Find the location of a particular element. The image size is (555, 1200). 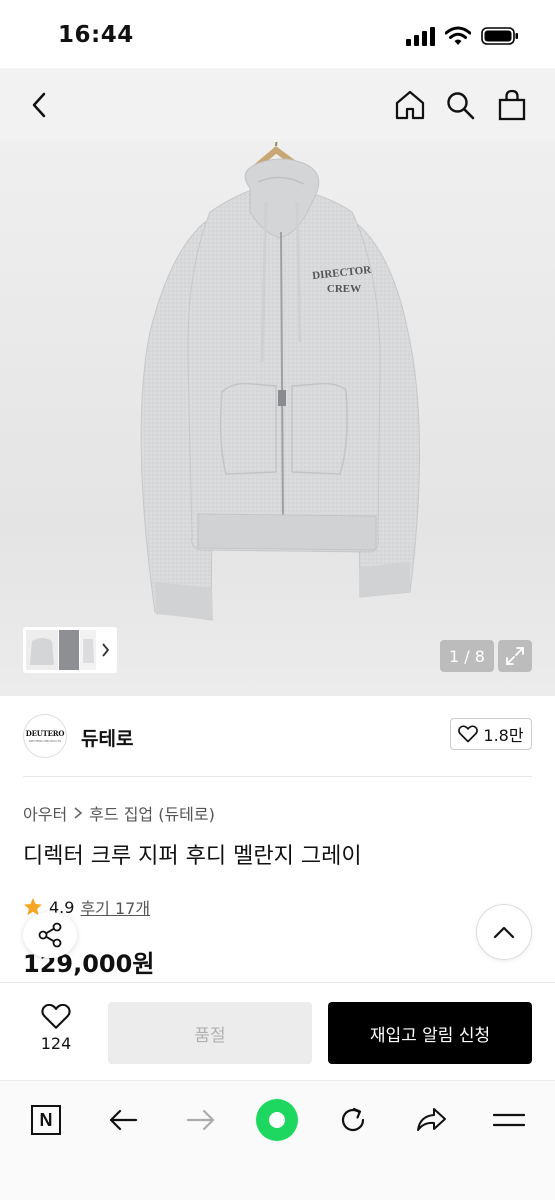

review-link: 후기 17개 is located at coordinates (115, 907).